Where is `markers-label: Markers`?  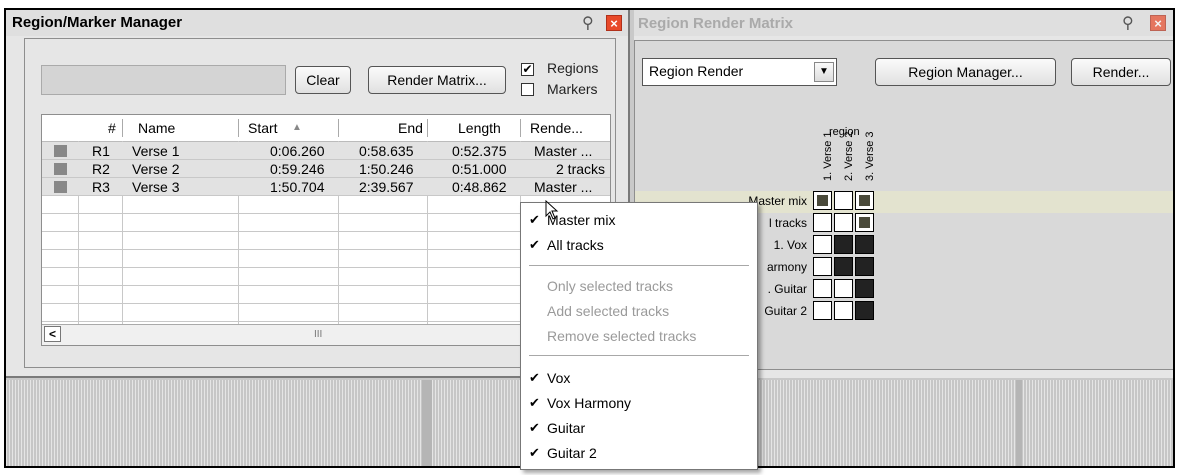
markers-label: Markers is located at coordinates (572, 89).